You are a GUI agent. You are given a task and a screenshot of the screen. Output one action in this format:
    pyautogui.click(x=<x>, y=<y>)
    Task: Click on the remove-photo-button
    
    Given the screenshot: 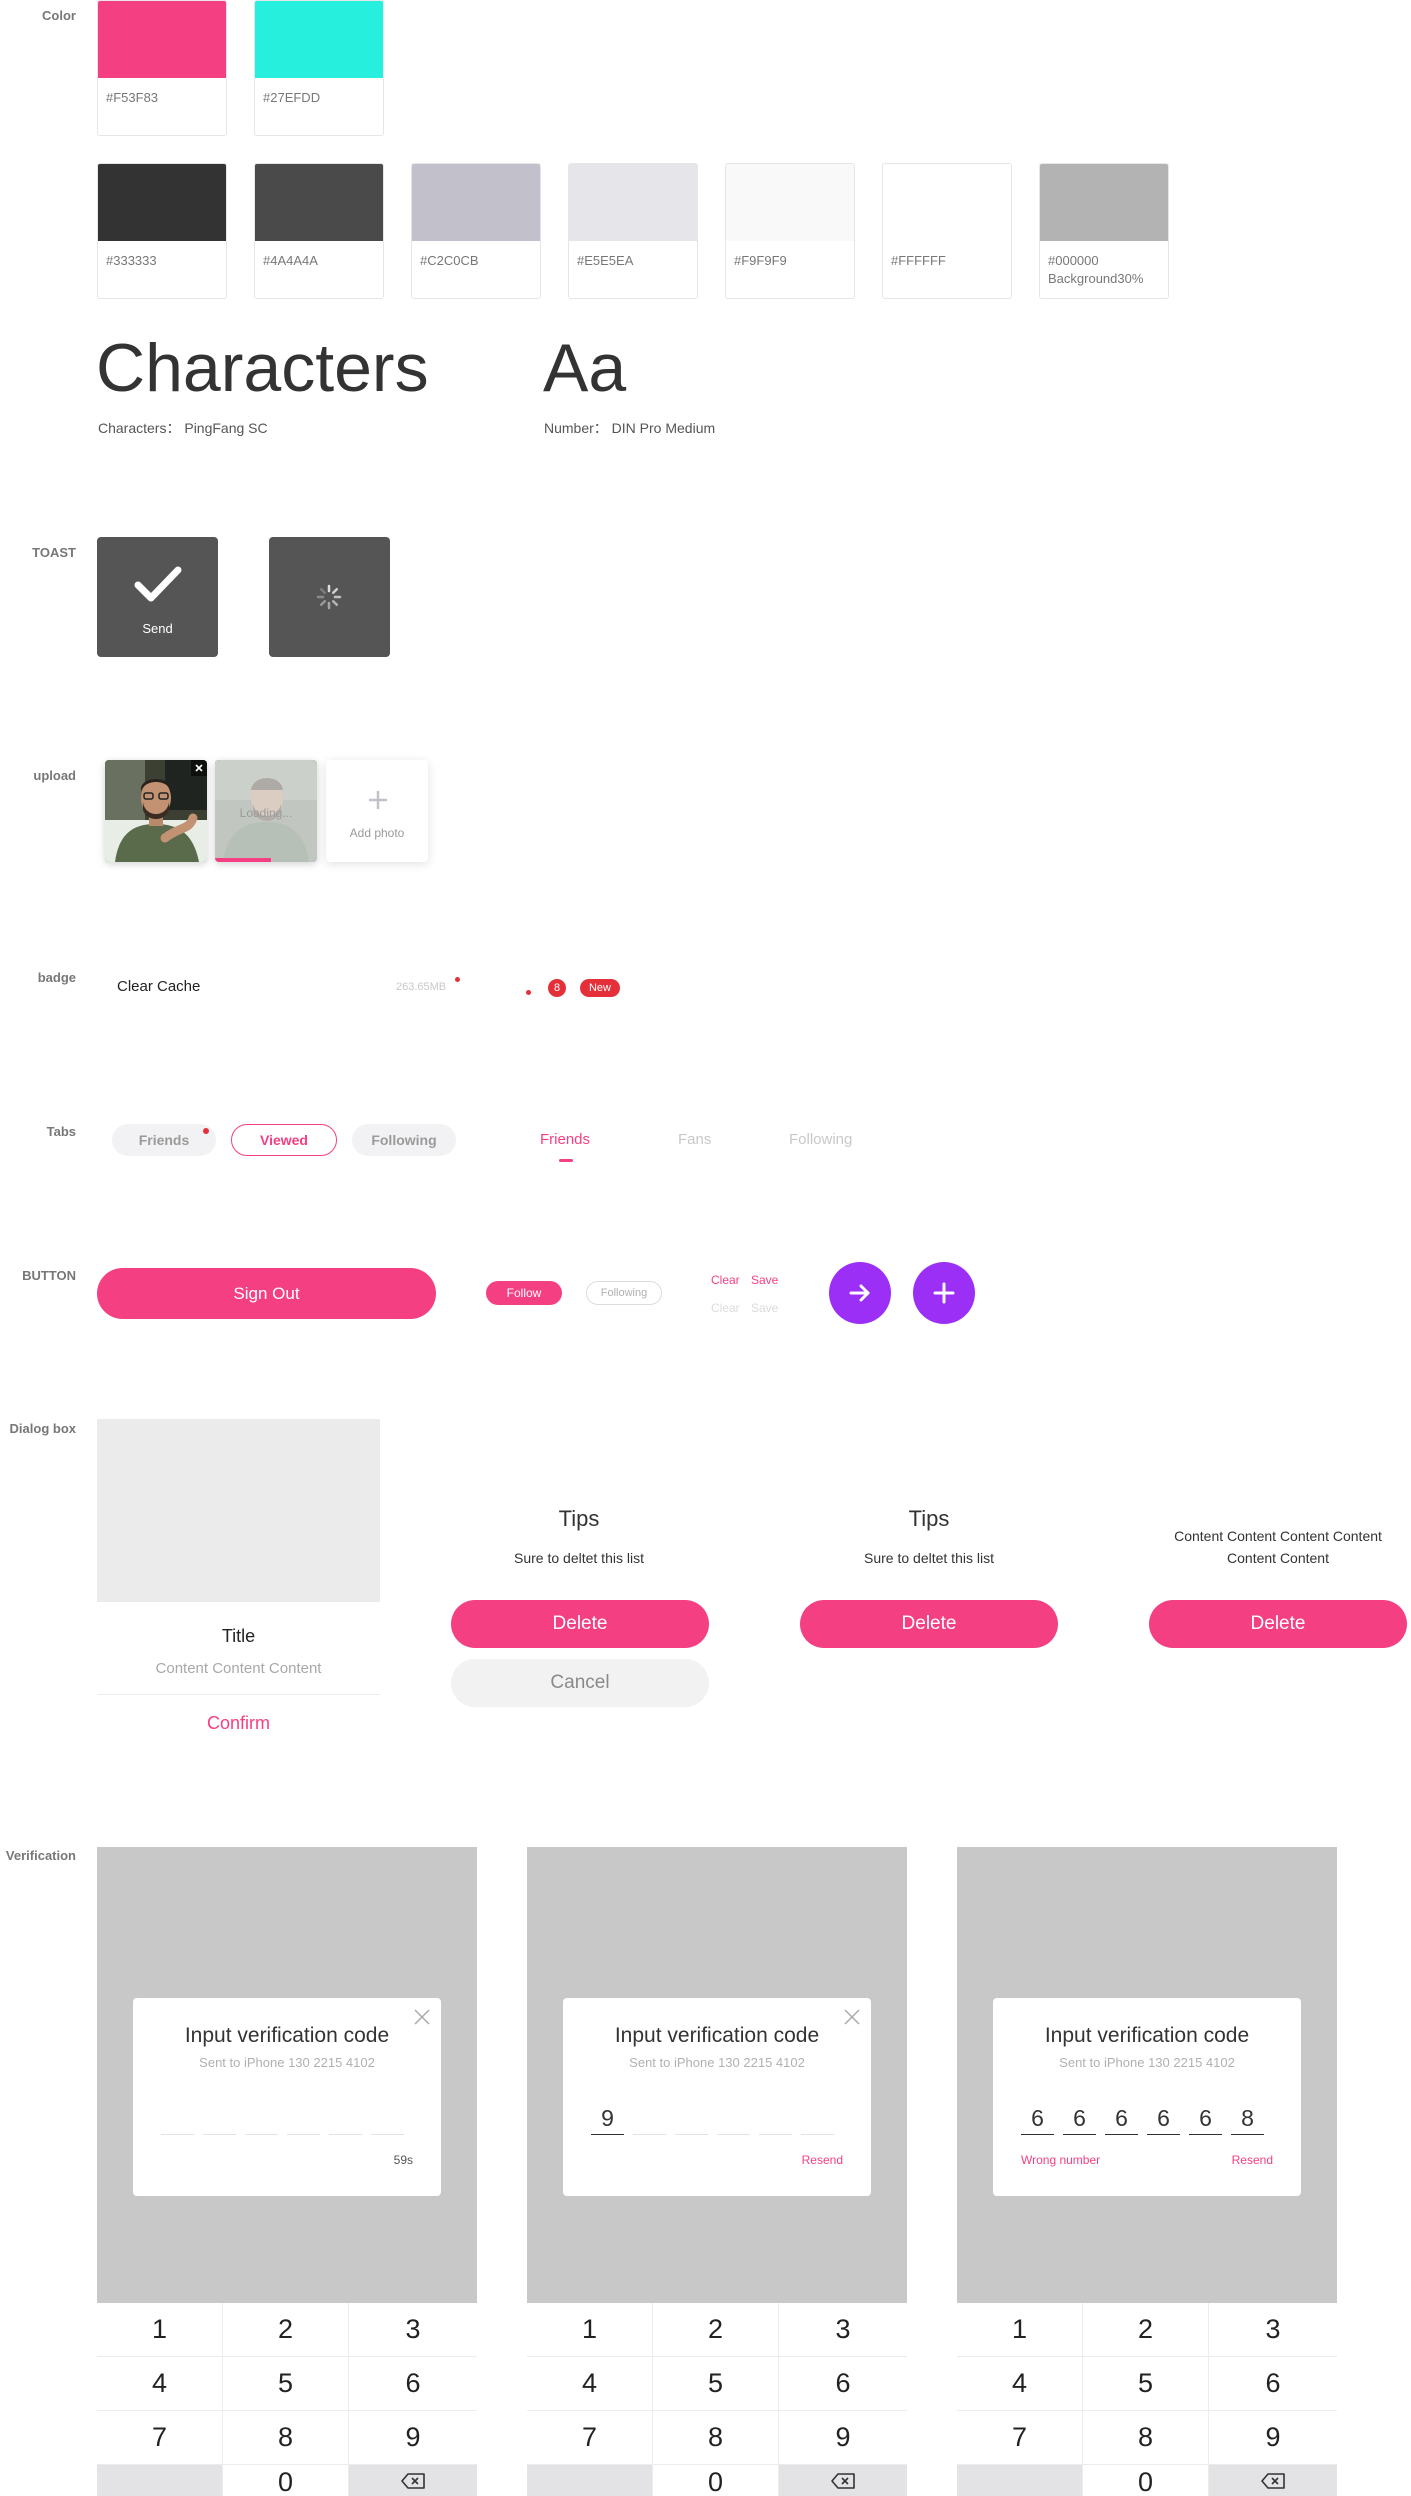 What is the action you would take?
    pyautogui.click(x=199, y=768)
    